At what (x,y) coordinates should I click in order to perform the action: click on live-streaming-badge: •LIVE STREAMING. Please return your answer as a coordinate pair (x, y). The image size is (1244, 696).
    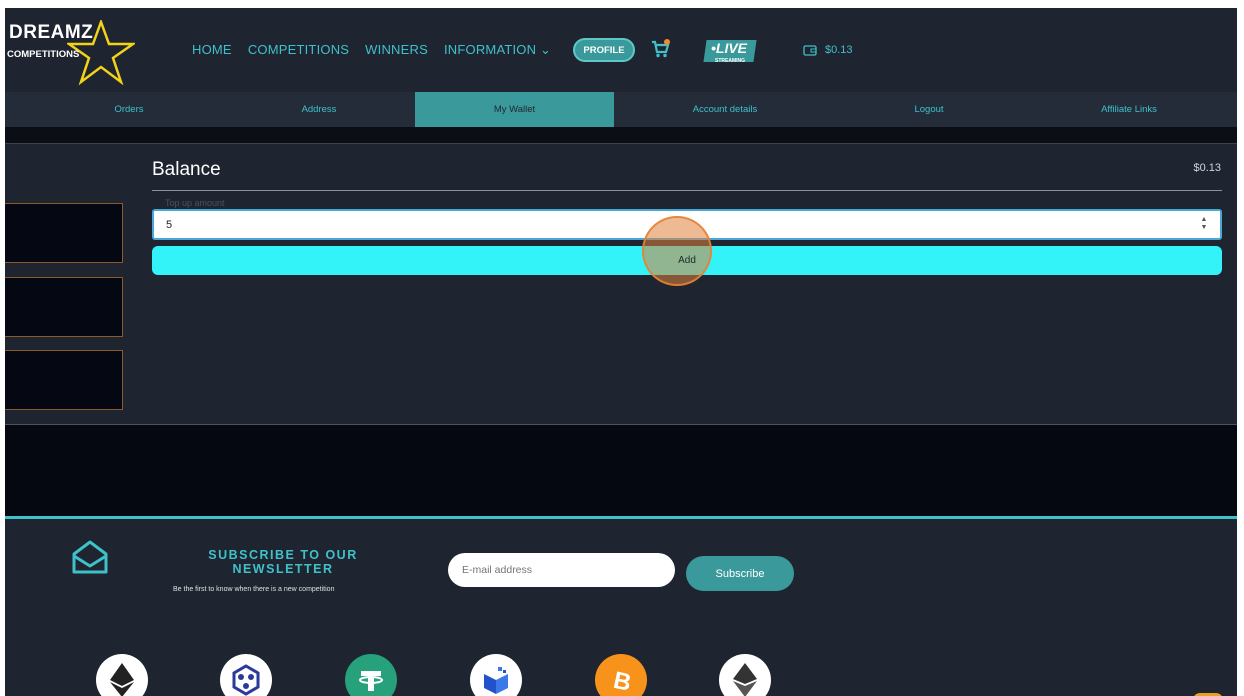
    Looking at the image, I should click on (731, 51).